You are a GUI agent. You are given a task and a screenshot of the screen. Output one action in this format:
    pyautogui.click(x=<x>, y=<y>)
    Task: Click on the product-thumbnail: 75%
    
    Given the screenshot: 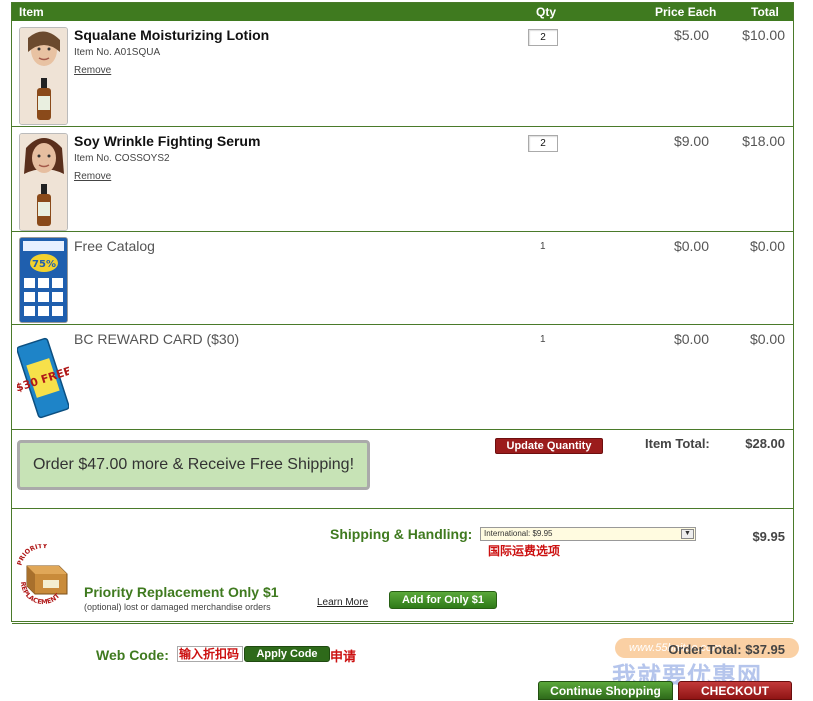 What is the action you would take?
    pyautogui.click(x=43, y=280)
    